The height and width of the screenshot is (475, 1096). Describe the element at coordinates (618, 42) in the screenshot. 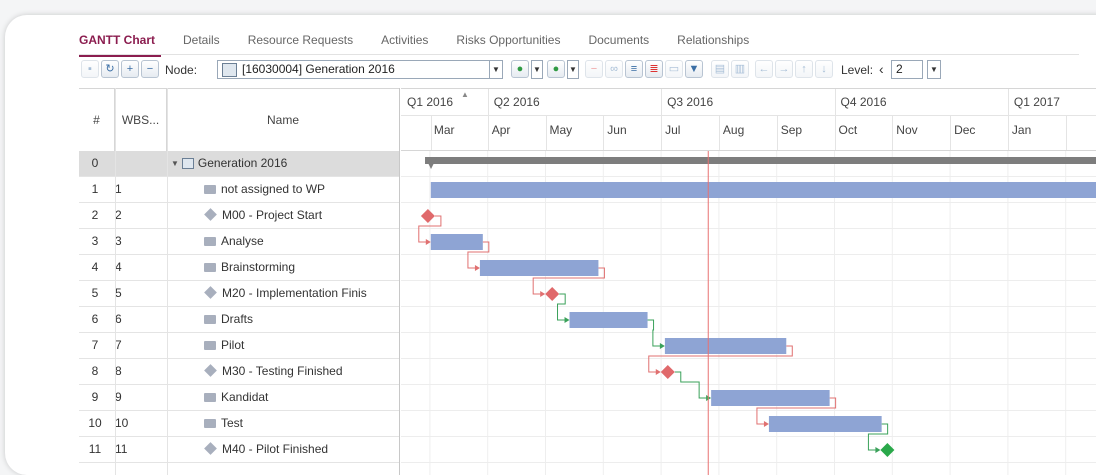

I see `tab-documents: Documents` at that location.